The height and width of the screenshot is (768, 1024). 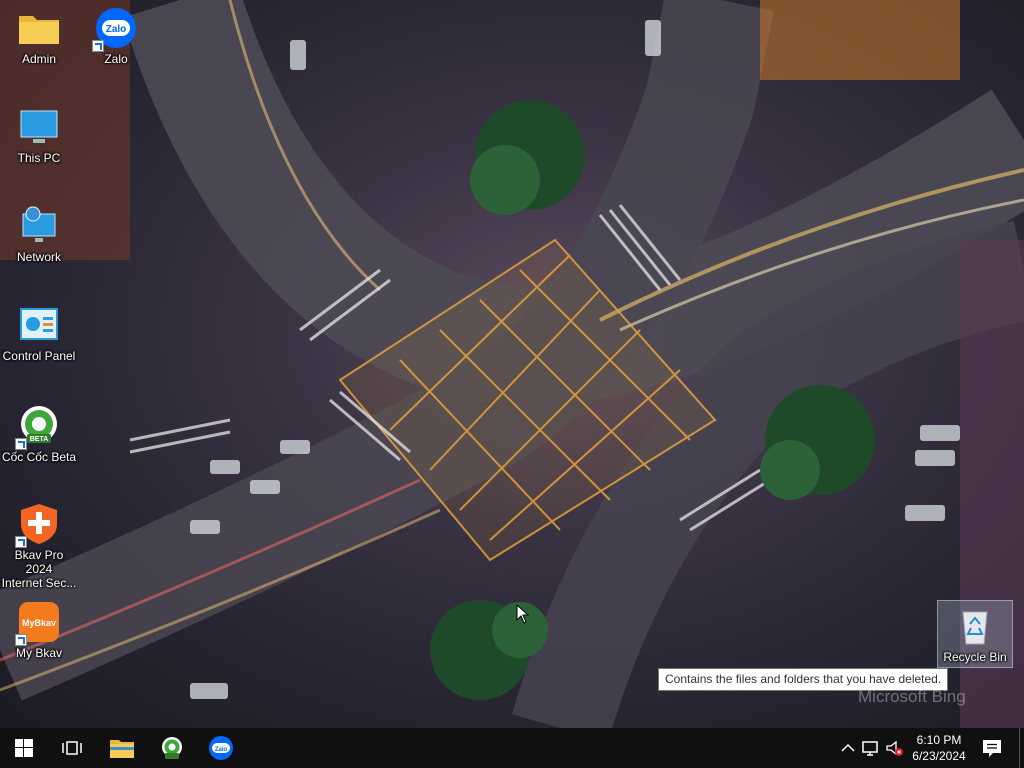 I want to click on windows-start-icon, so click(x=24, y=748).